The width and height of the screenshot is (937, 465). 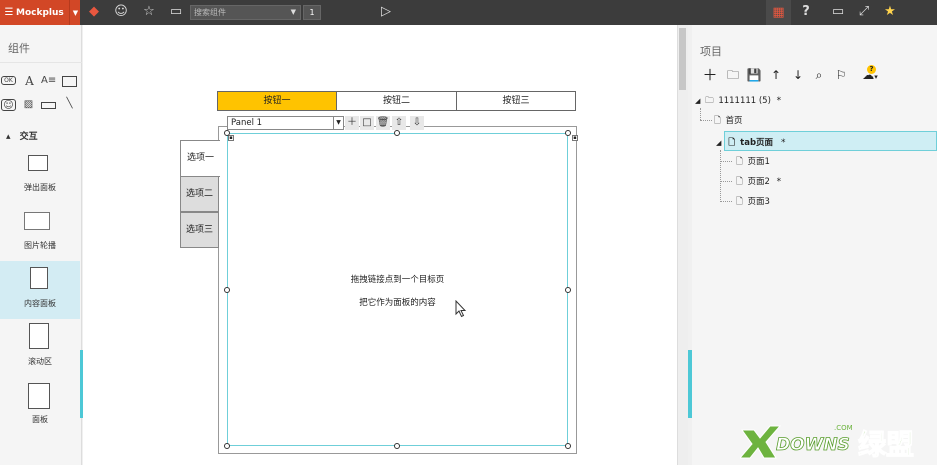 What do you see at coordinates (843, 428) in the screenshot?
I see `watermark-domain: .COM` at bounding box center [843, 428].